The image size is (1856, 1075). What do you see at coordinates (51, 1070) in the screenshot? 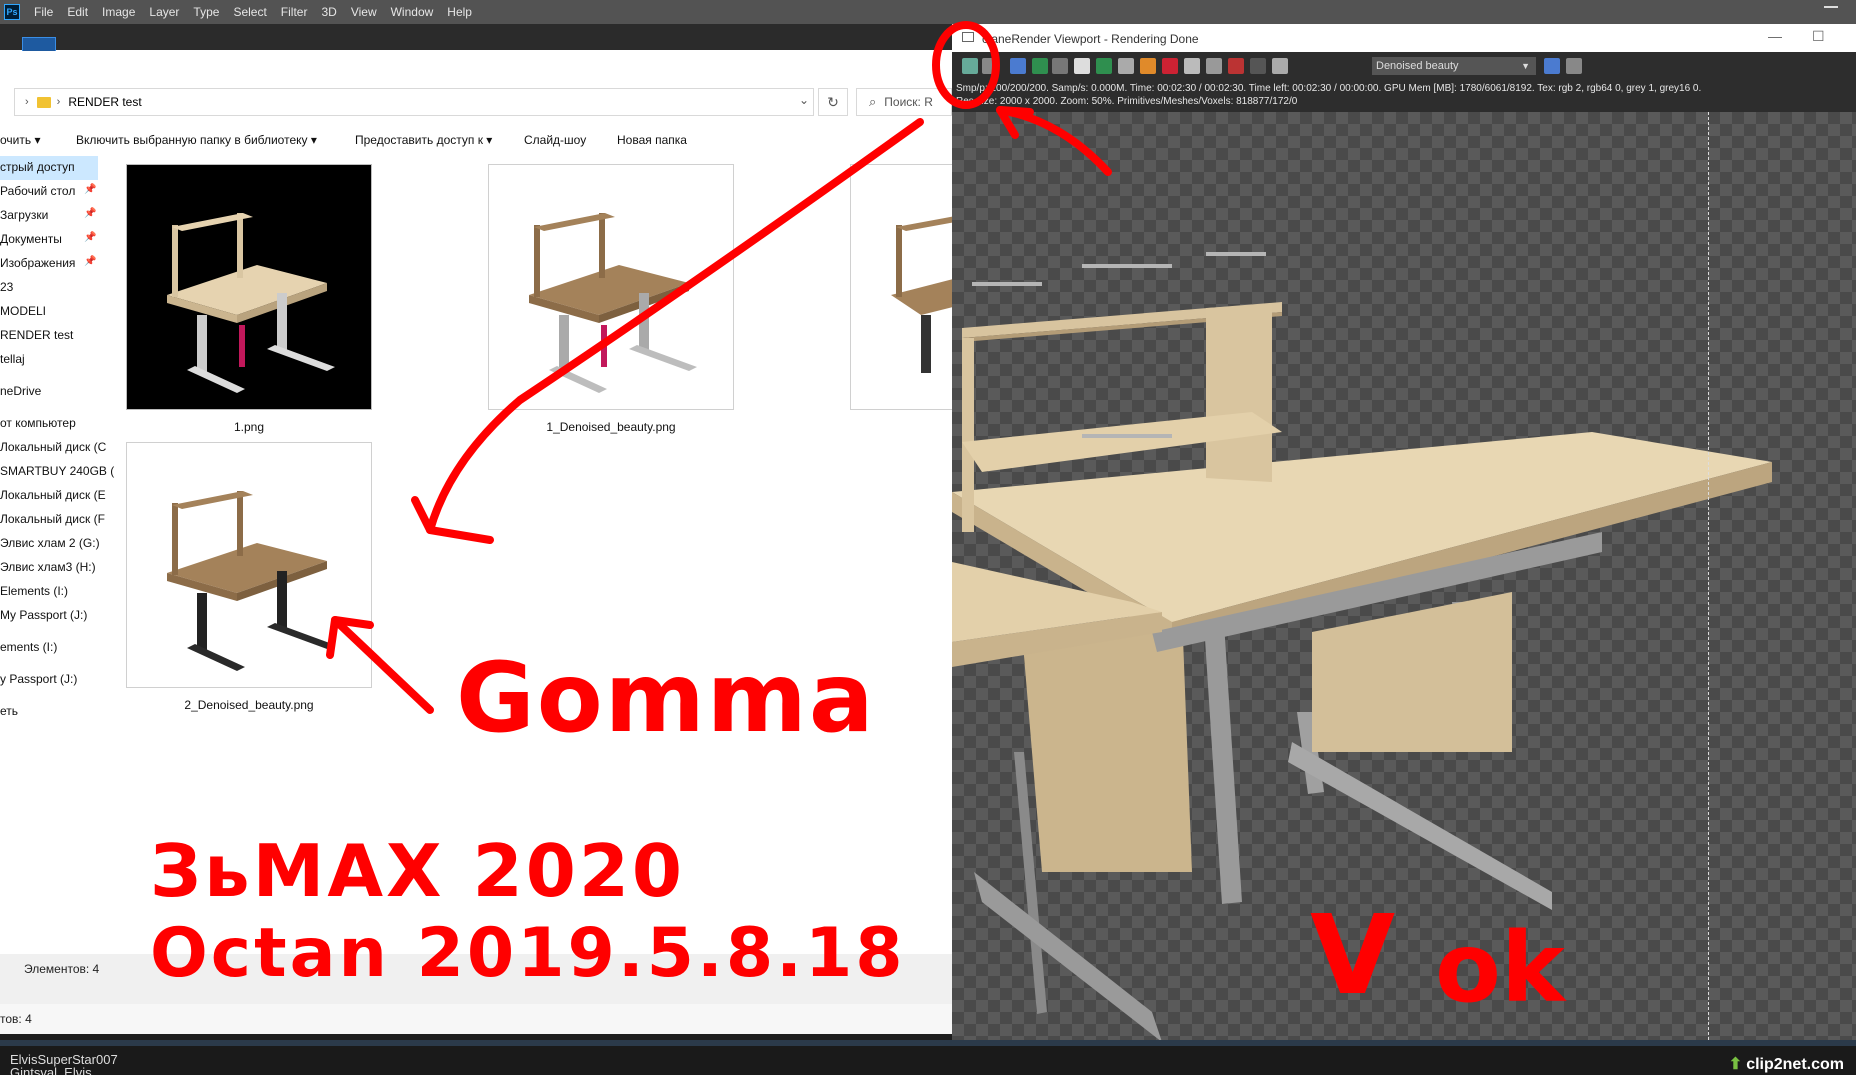
I see `user-full-name: Gintsval, Elvis` at bounding box center [51, 1070].